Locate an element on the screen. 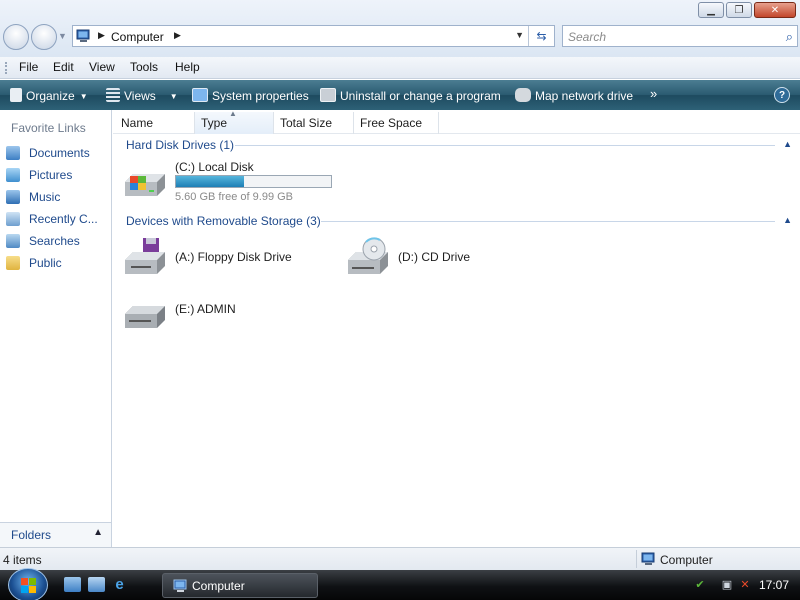 This screenshot has width=800, height=600. organize-icon is located at coordinates (16, 95).